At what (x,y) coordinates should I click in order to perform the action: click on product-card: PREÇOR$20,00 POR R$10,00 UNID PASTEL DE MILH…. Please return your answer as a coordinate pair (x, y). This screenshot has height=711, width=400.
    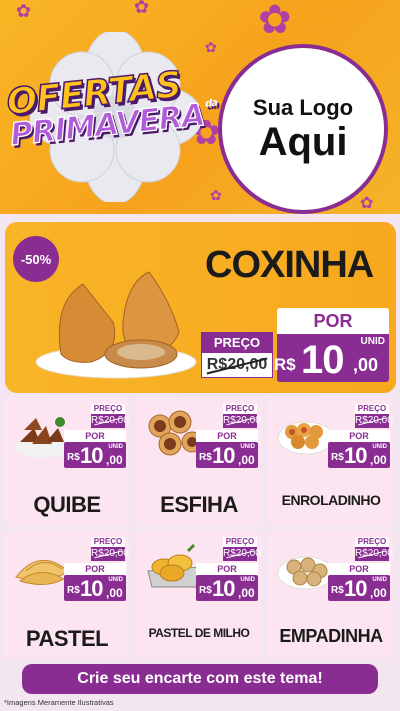
    Looking at the image, I should click on (199, 595).